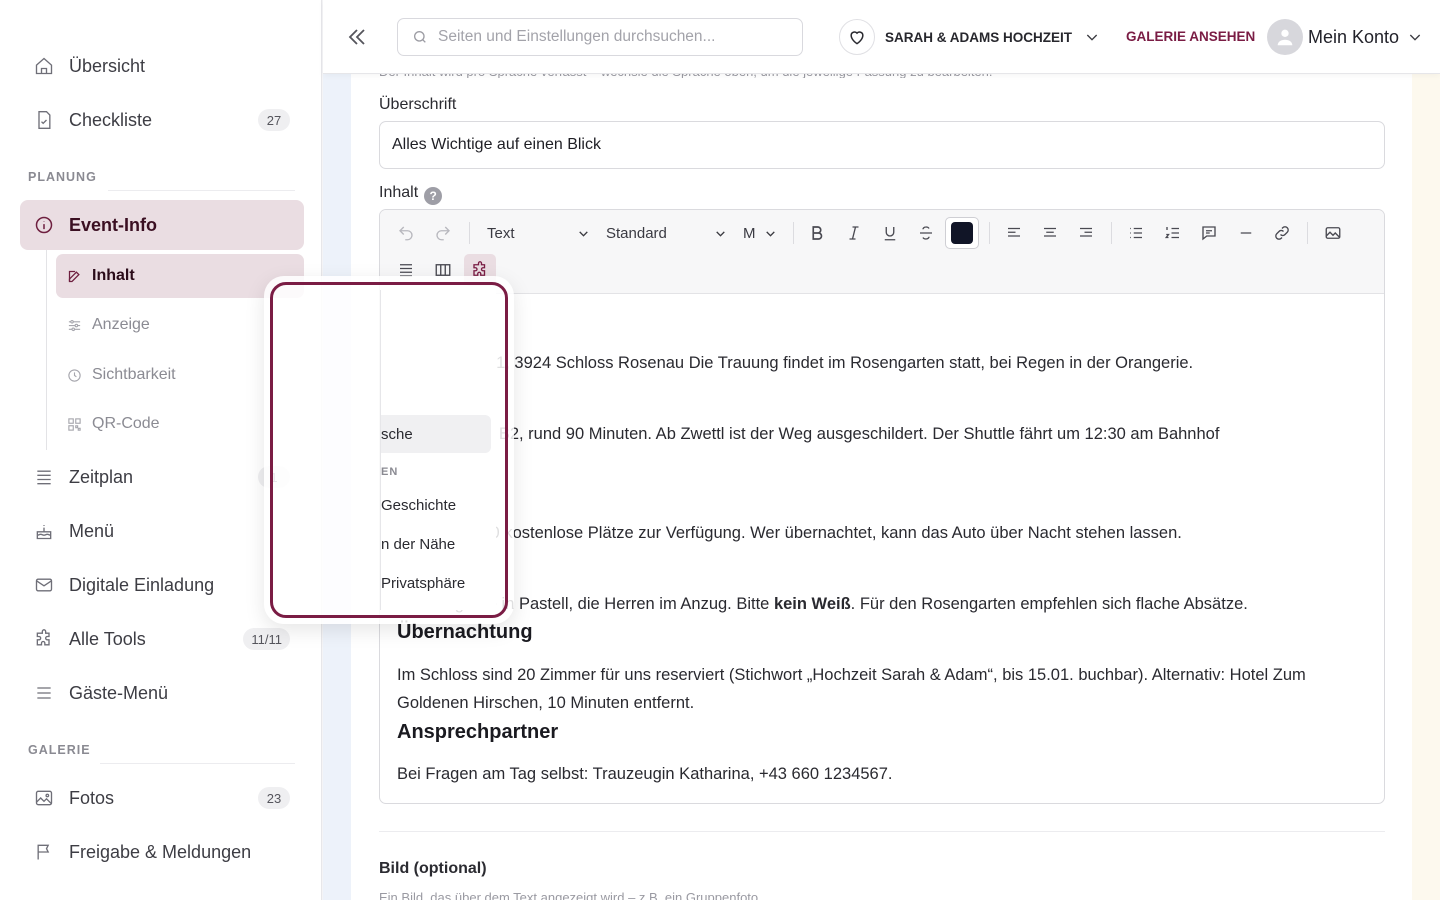  I want to click on numbered-list-button, so click(1173, 233).